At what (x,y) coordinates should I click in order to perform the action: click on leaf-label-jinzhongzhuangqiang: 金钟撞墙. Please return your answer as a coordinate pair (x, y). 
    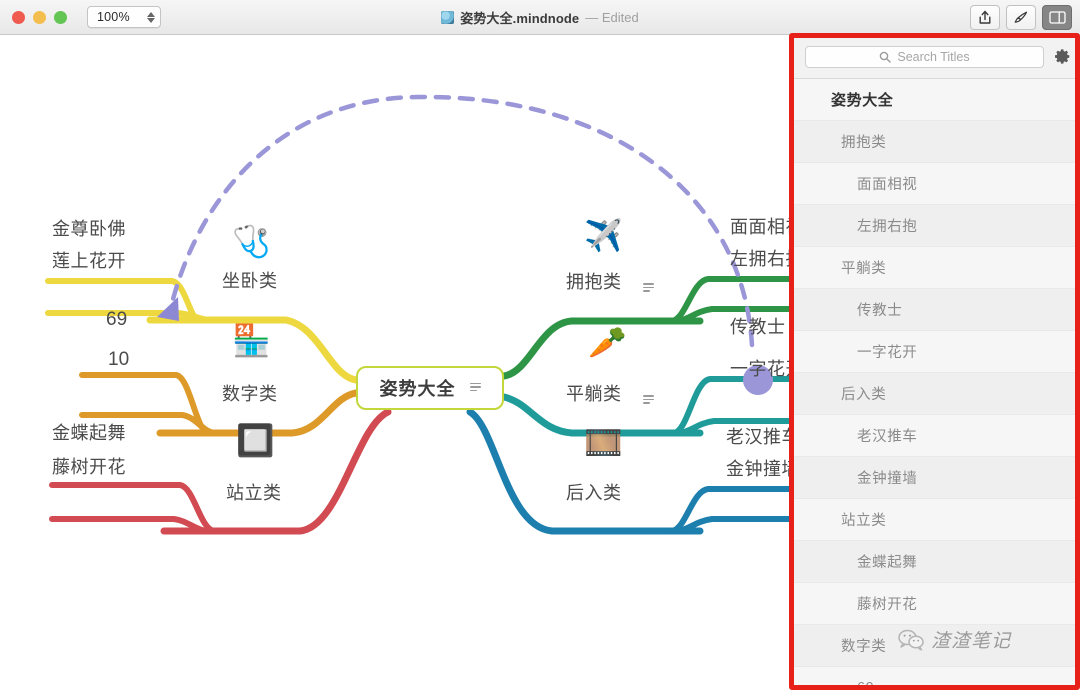
    Looking at the image, I should click on (763, 468).